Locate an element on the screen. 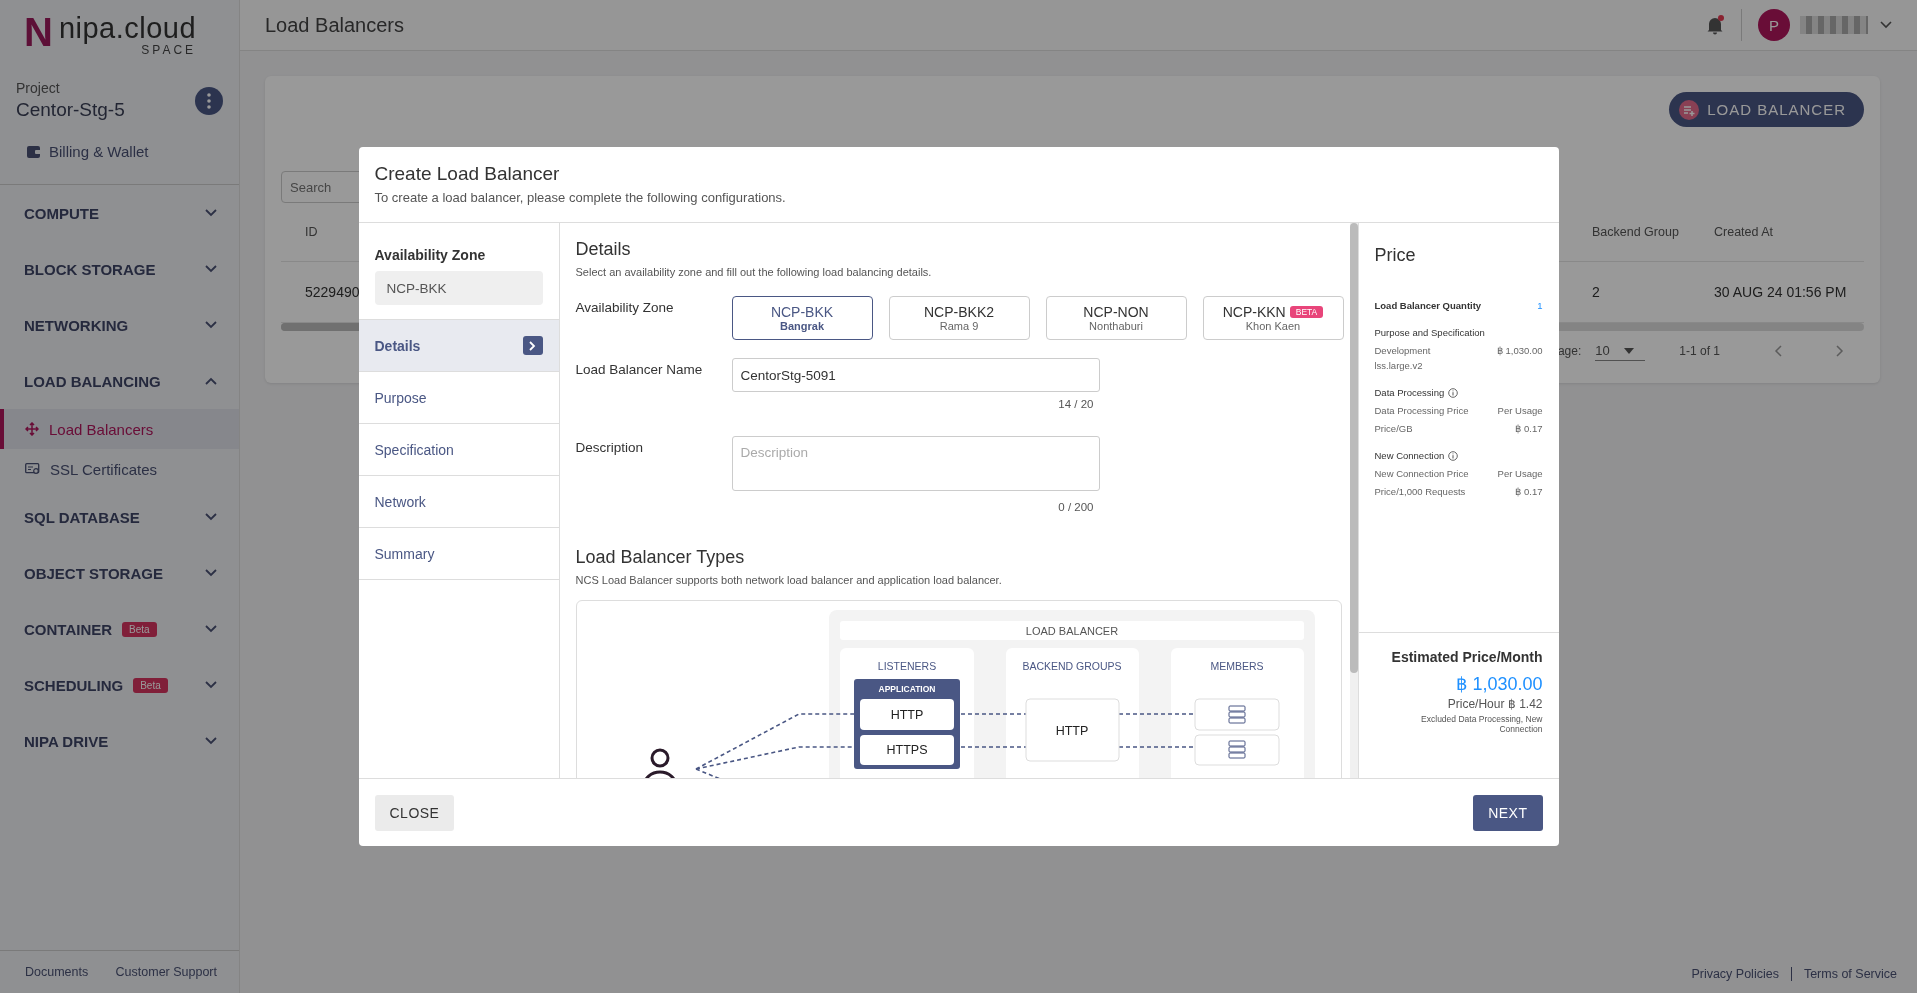  quantity-label: Load Balancer Quantity is located at coordinates (1428, 305).